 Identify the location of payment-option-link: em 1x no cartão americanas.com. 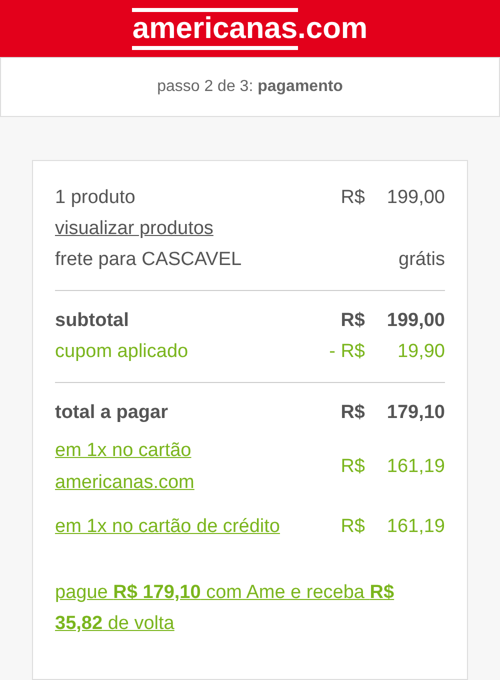
(182, 467).